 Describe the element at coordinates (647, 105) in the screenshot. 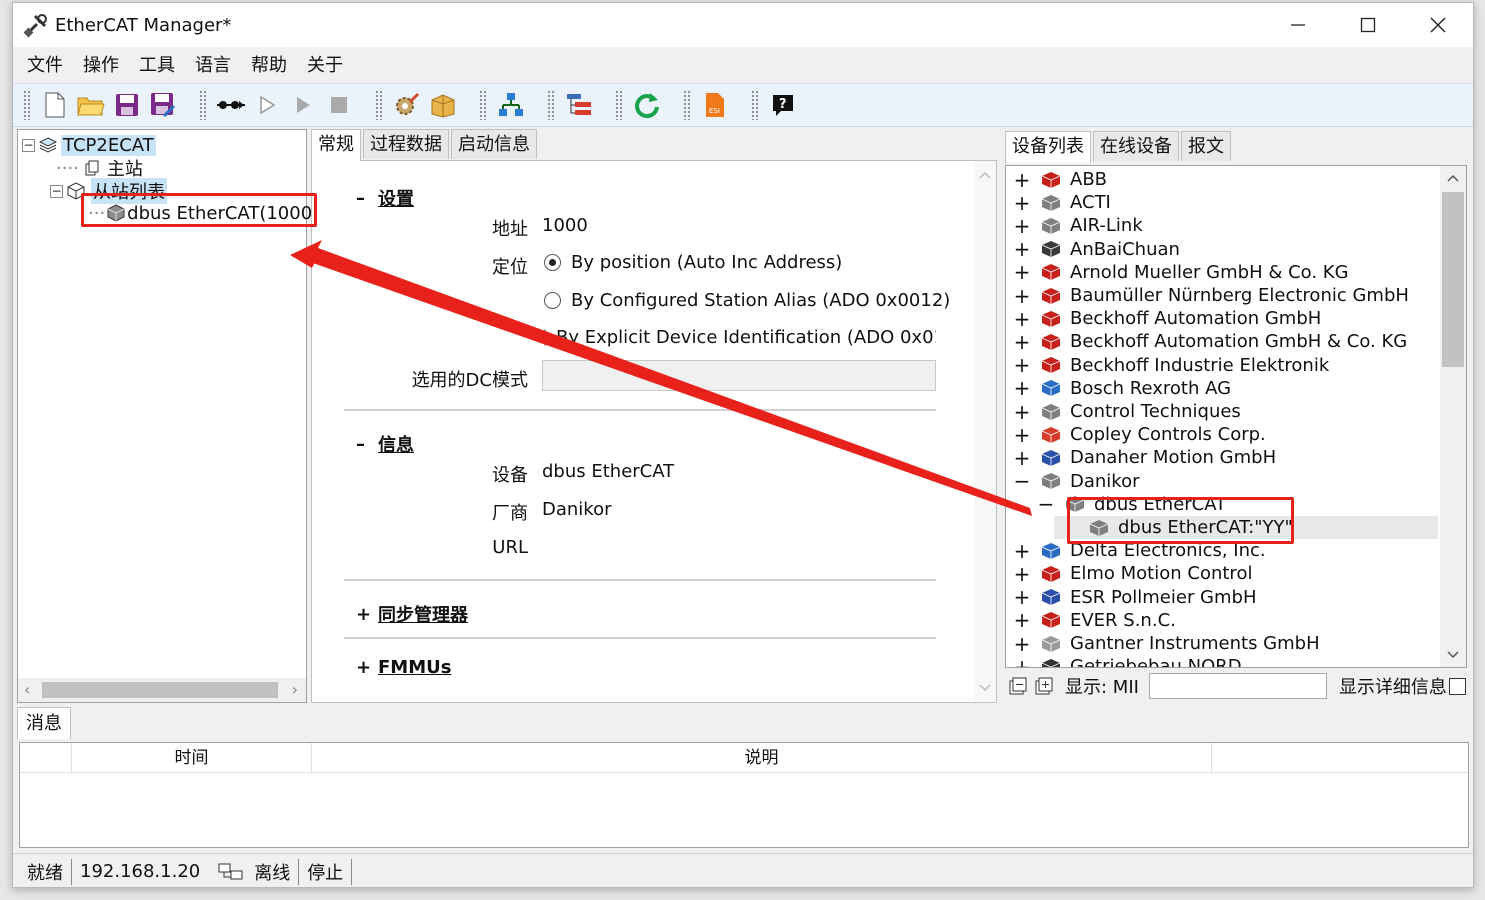

I see `refresh-button` at that location.